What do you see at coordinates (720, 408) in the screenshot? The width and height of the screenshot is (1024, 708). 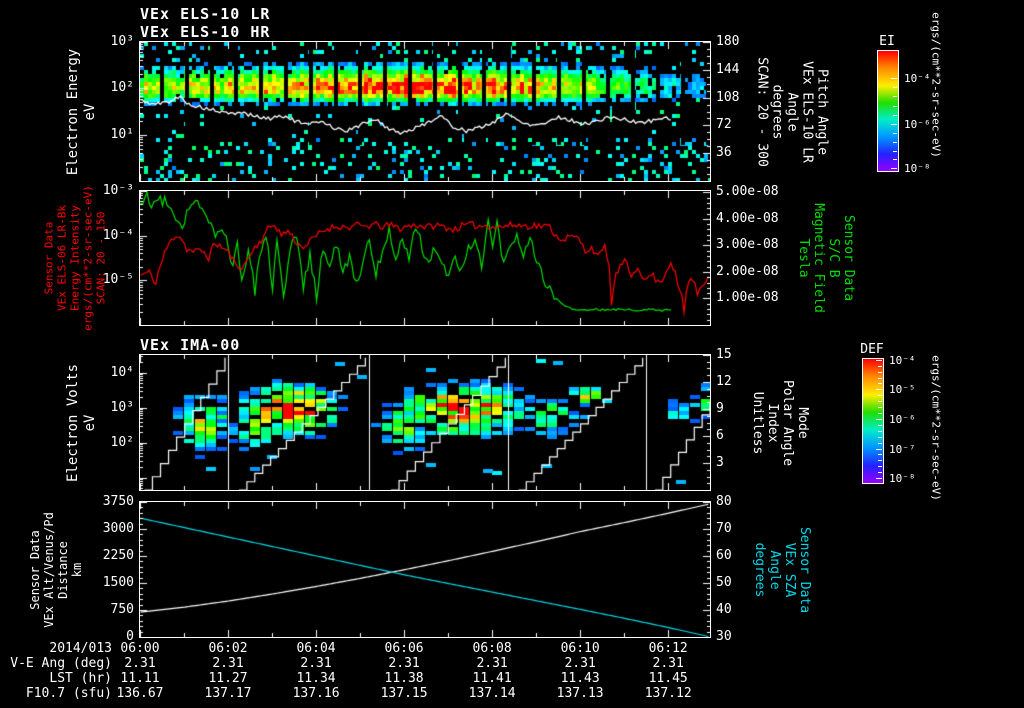 I see `y-axis-tick-label-right: 9` at bounding box center [720, 408].